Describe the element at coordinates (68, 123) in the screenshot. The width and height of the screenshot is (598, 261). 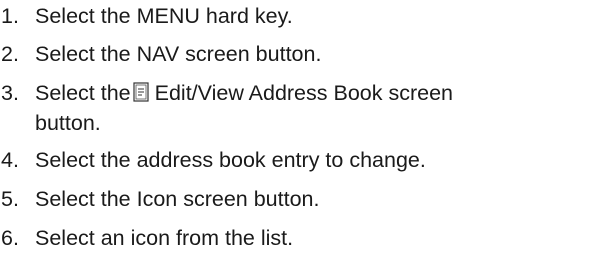
I see `step-text-line2: button.` at that location.